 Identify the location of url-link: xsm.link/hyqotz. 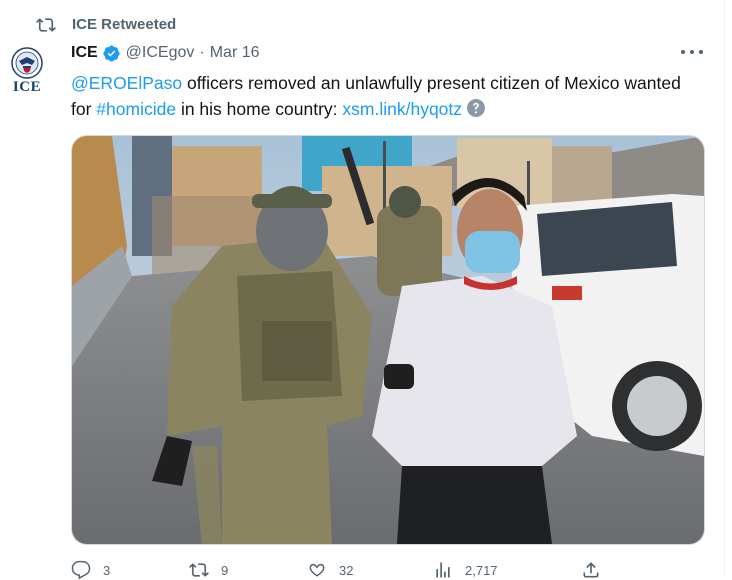
(402, 109).